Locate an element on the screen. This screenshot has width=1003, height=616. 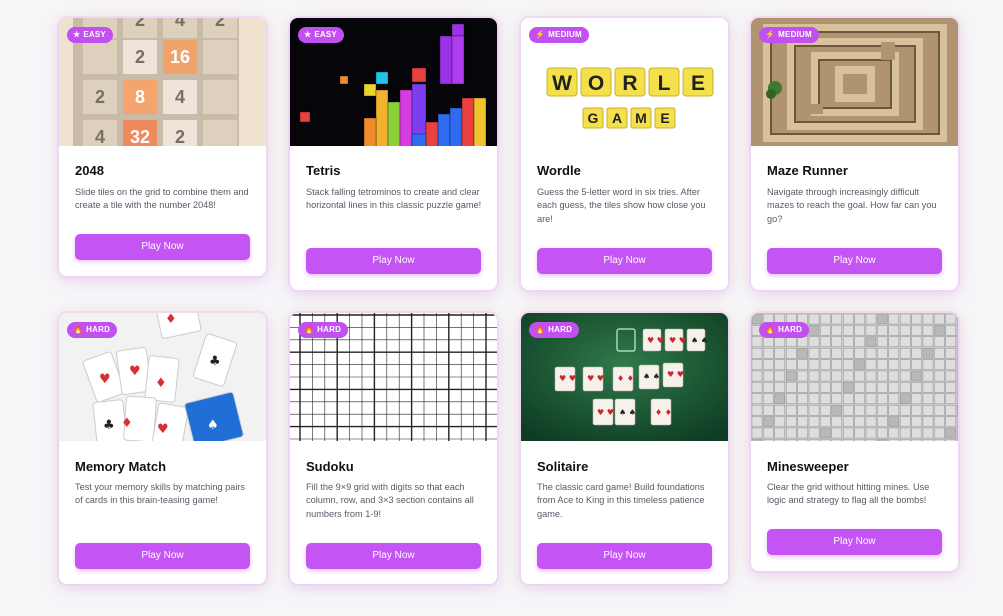
game-thumbnail: ⚡ MEDIUM is located at coordinates (854, 82).